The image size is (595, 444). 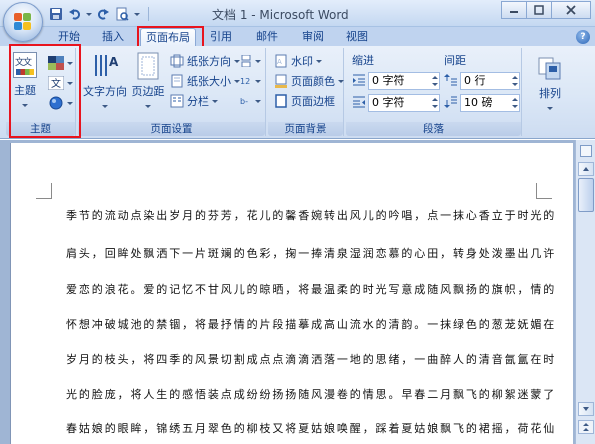 What do you see at coordinates (550, 82) in the screenshot?
I see `arrange-button: 排列` at bounding box center [550, 82].